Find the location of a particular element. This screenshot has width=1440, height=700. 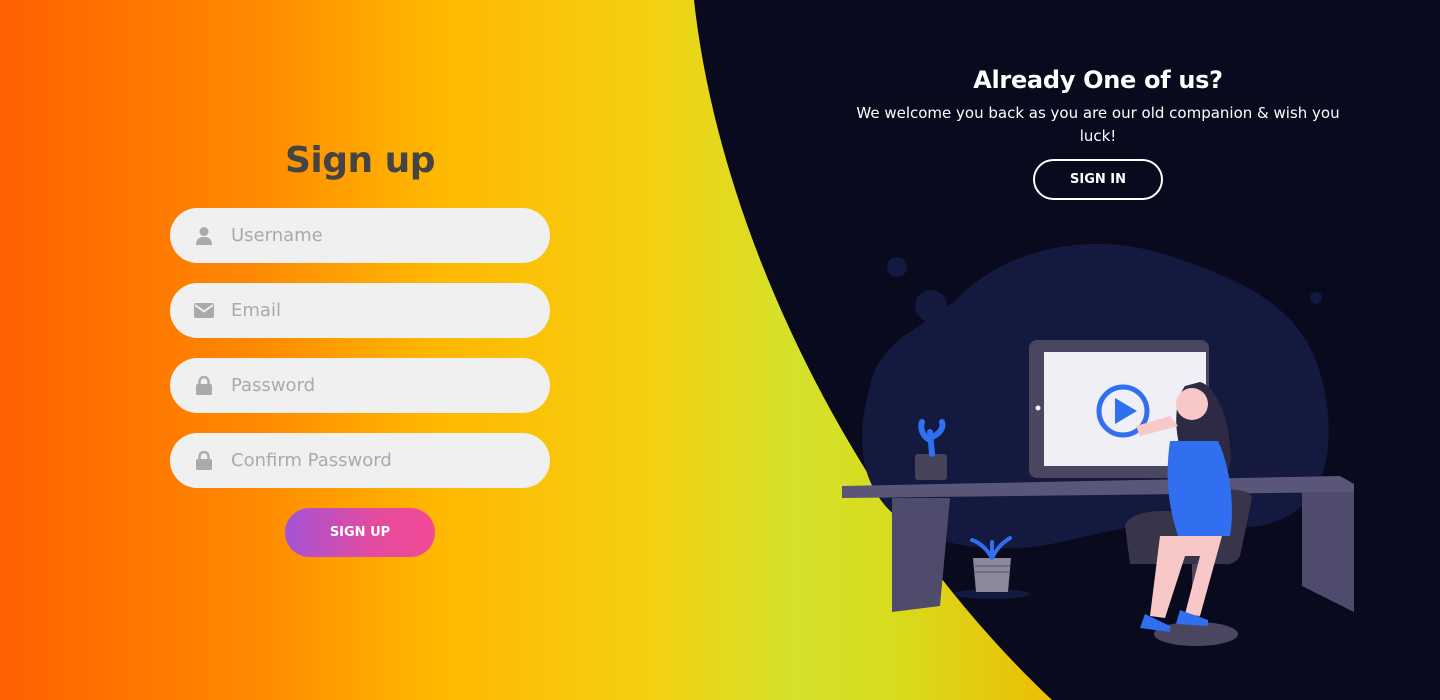

signin-button: SIGN IN is located at coordinates (1098, 179).